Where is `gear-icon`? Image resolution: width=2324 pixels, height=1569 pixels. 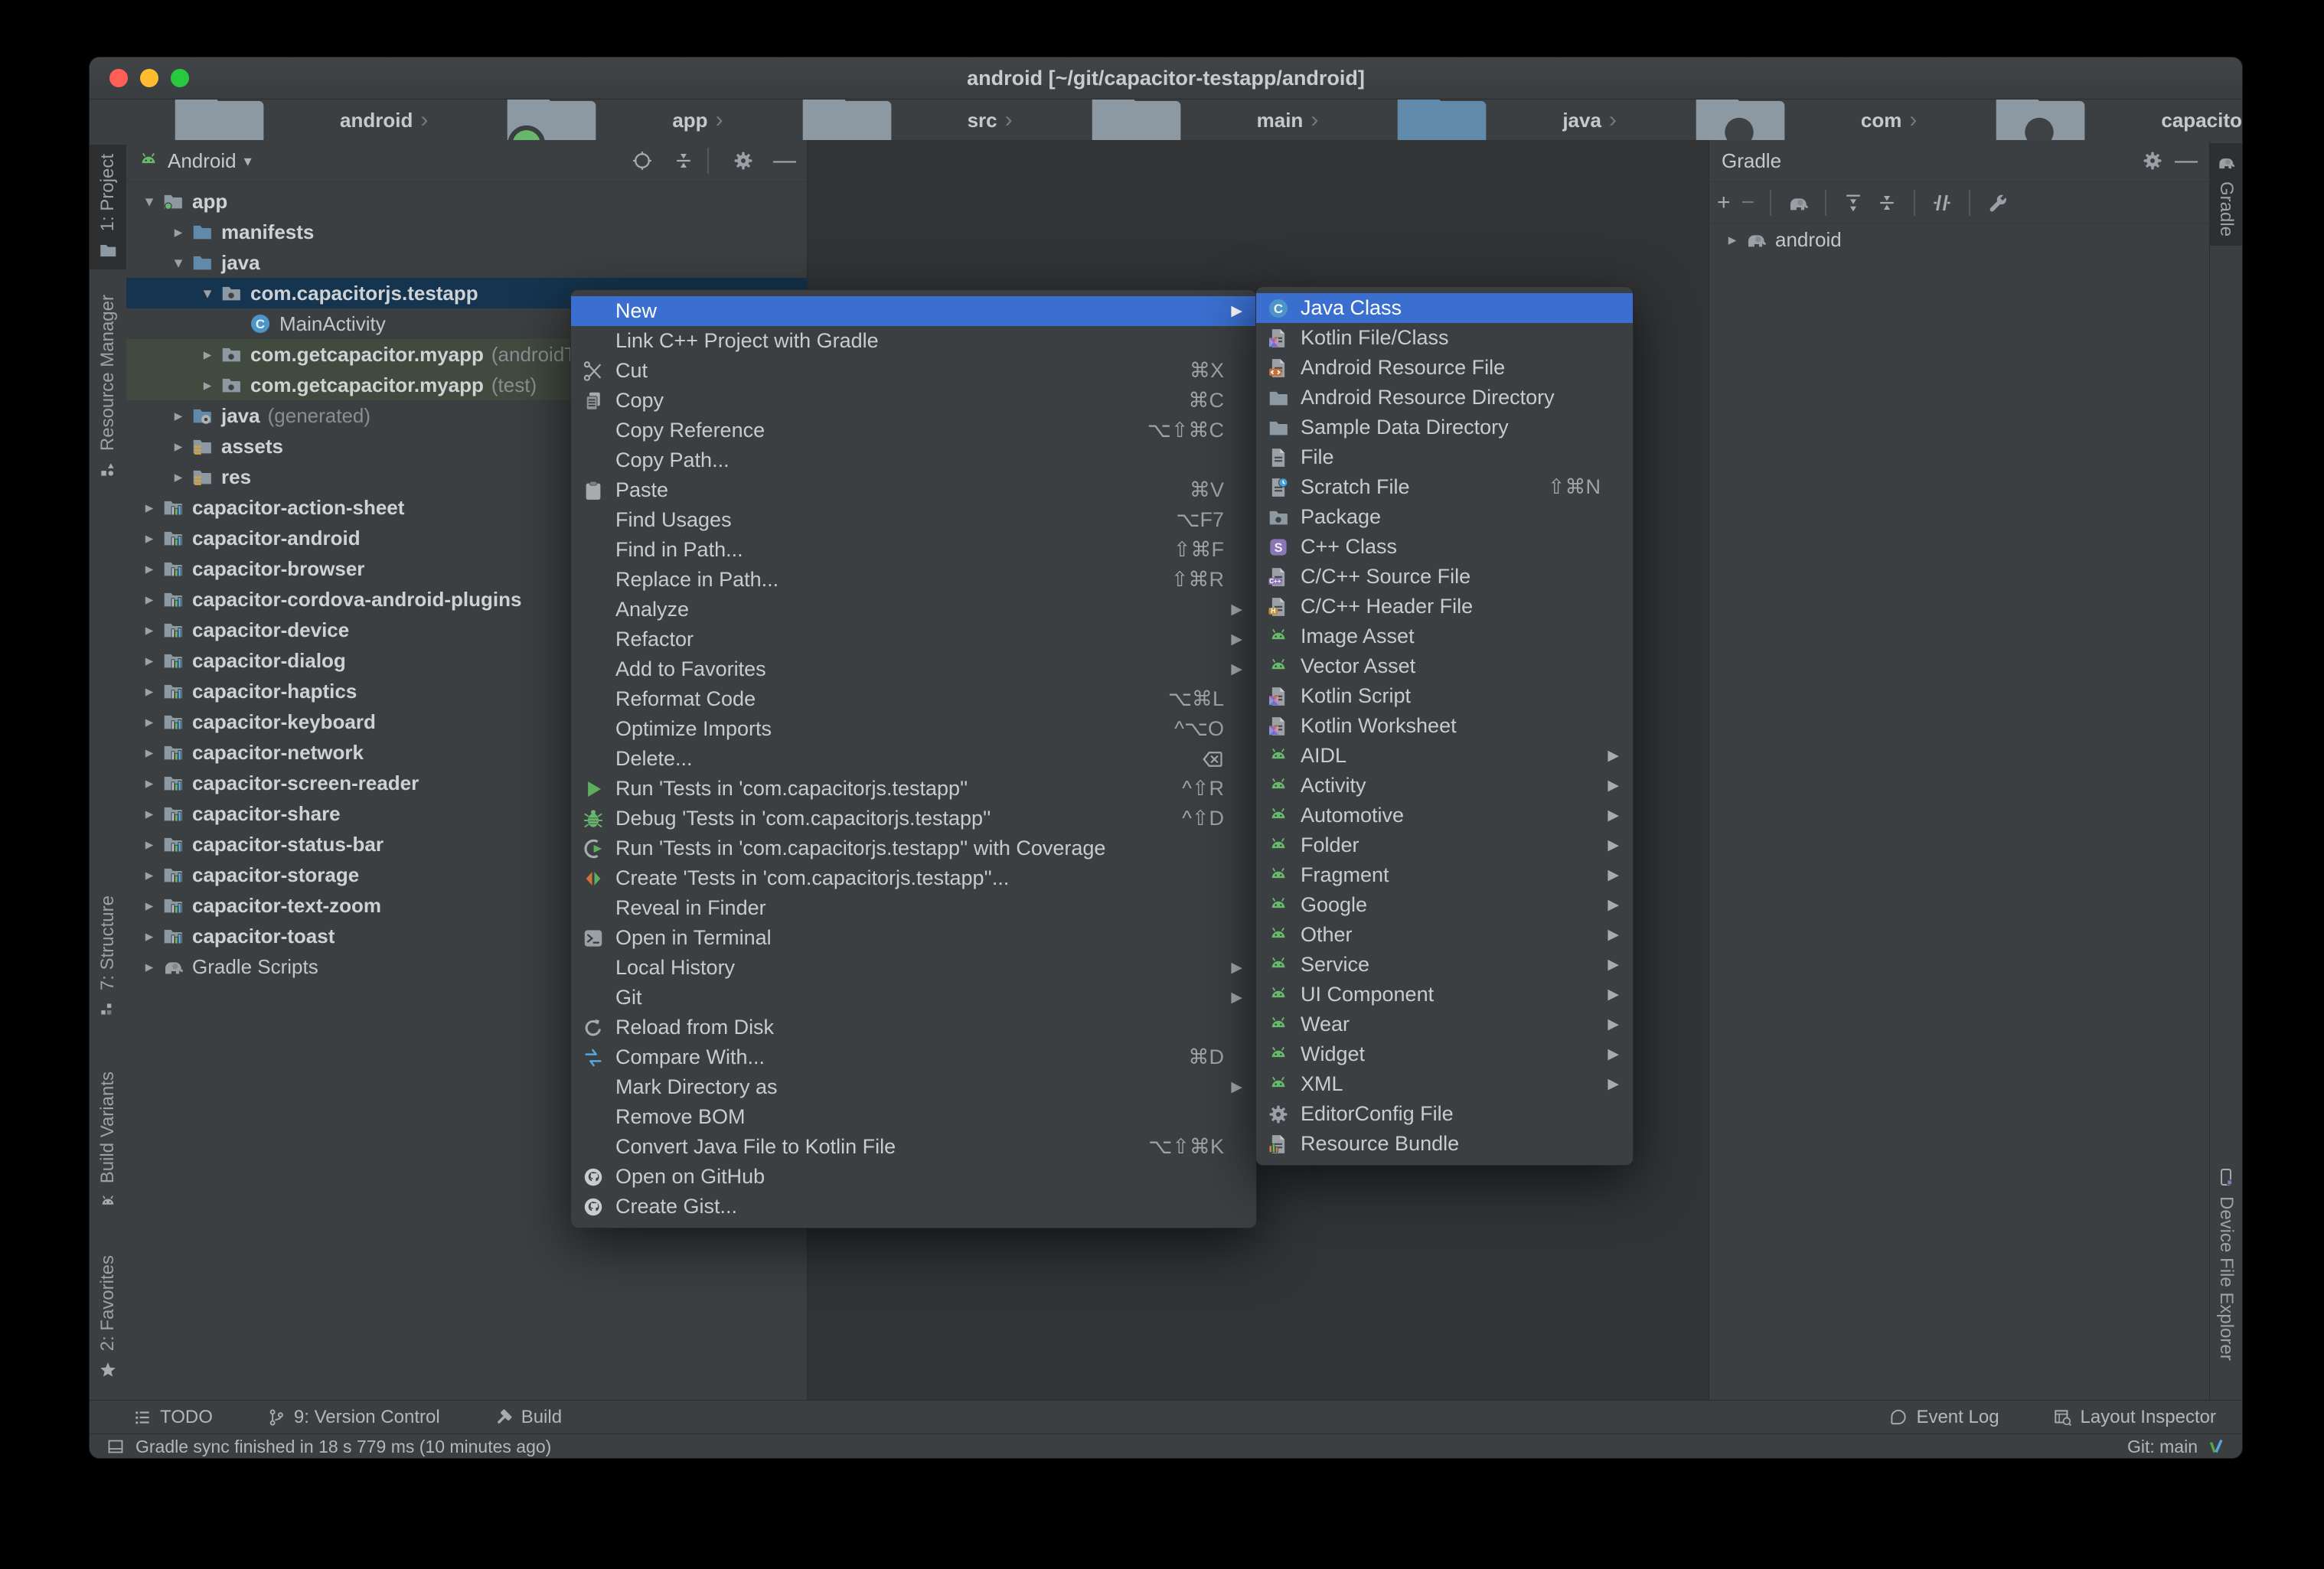 gear-icon is located at coordinates (743, 160).